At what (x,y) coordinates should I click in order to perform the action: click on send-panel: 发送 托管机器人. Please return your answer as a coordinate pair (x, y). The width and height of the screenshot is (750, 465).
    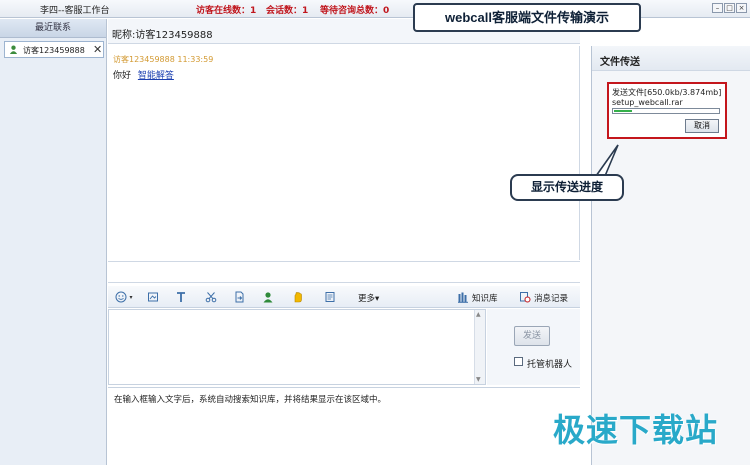
    Looking at the image, I should click on (533, 347).